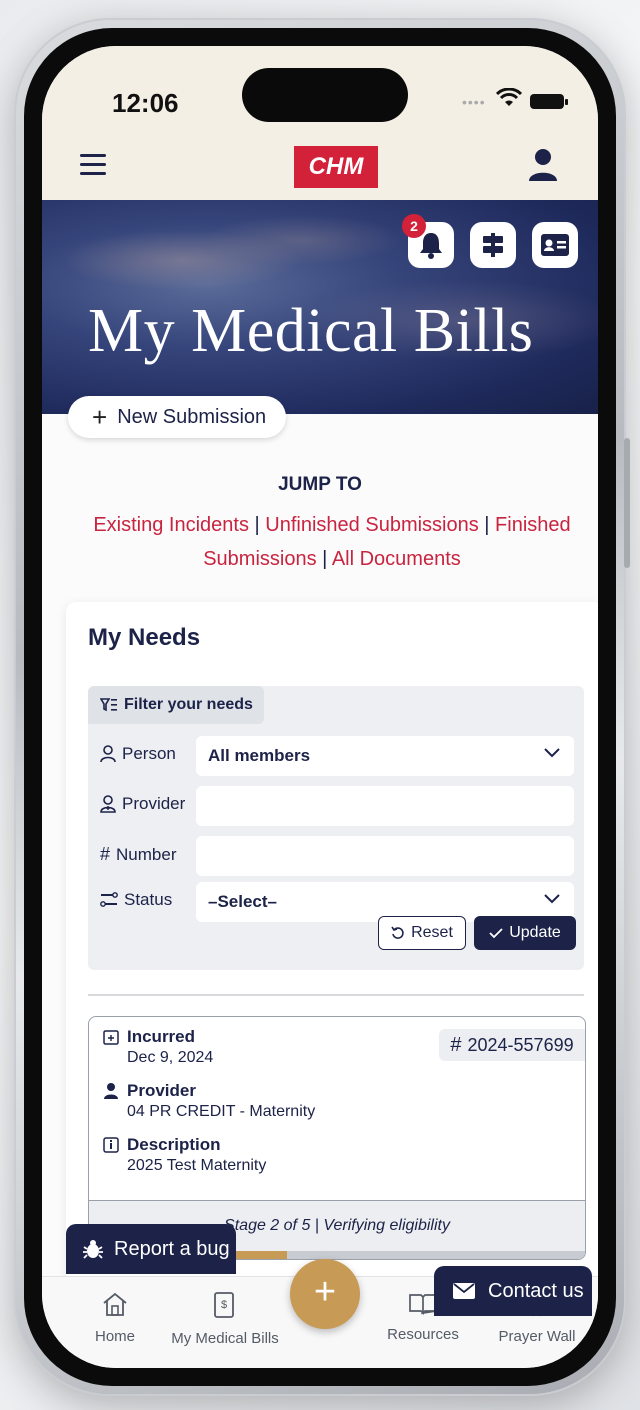 This screenshot has width=640, height=1410. Describe the element at coordinates (549, 101) in the screenshot. I see `battery-icon` at that location.